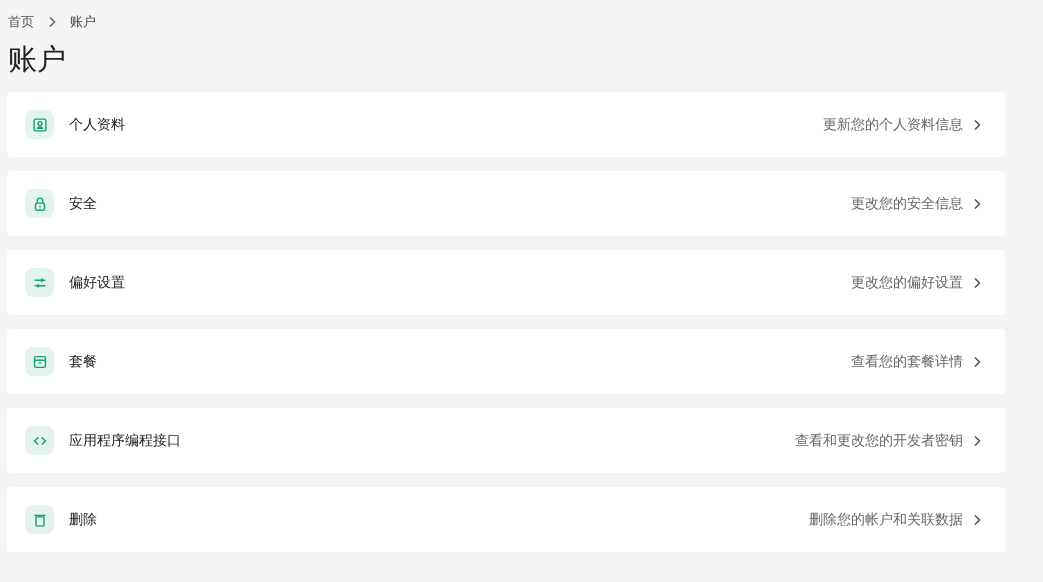 The height and width of the screenshot is (582, 1043). I want to click on account-option-card: 安全 更改您的安全信息, so click(506, 203).